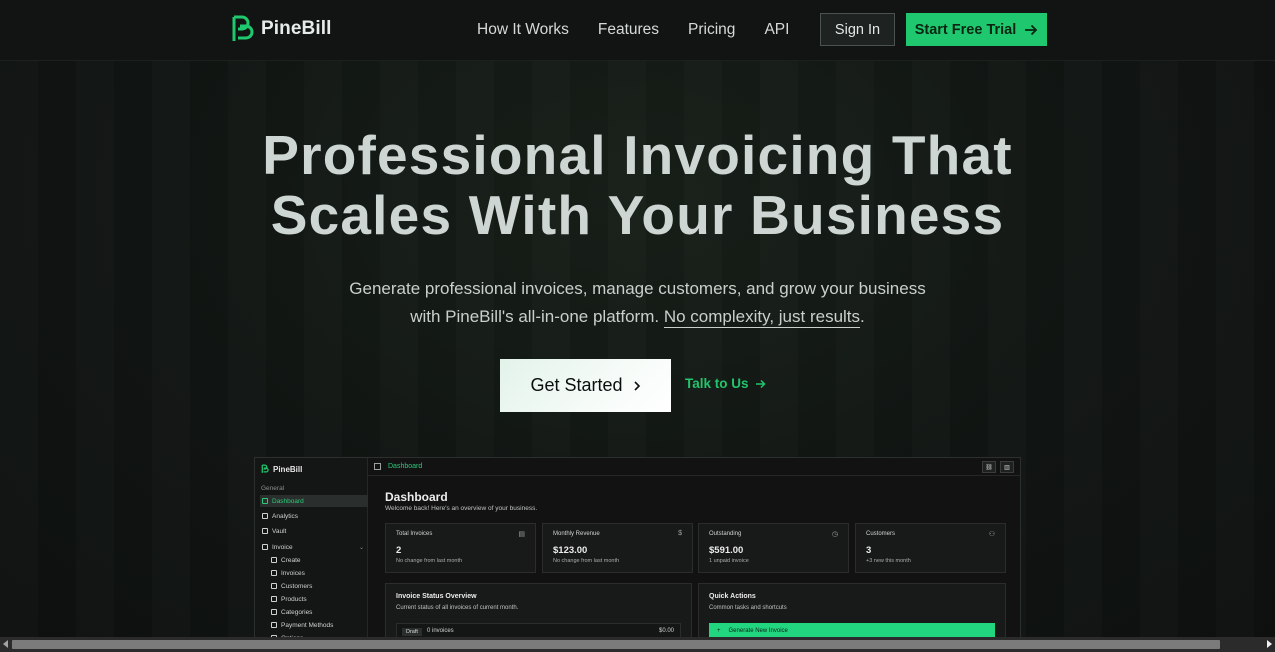  What do you see at coordinates (680, 533) in the screenshot?
I see `dollar-icon: $` at bounding box center [680, 533].